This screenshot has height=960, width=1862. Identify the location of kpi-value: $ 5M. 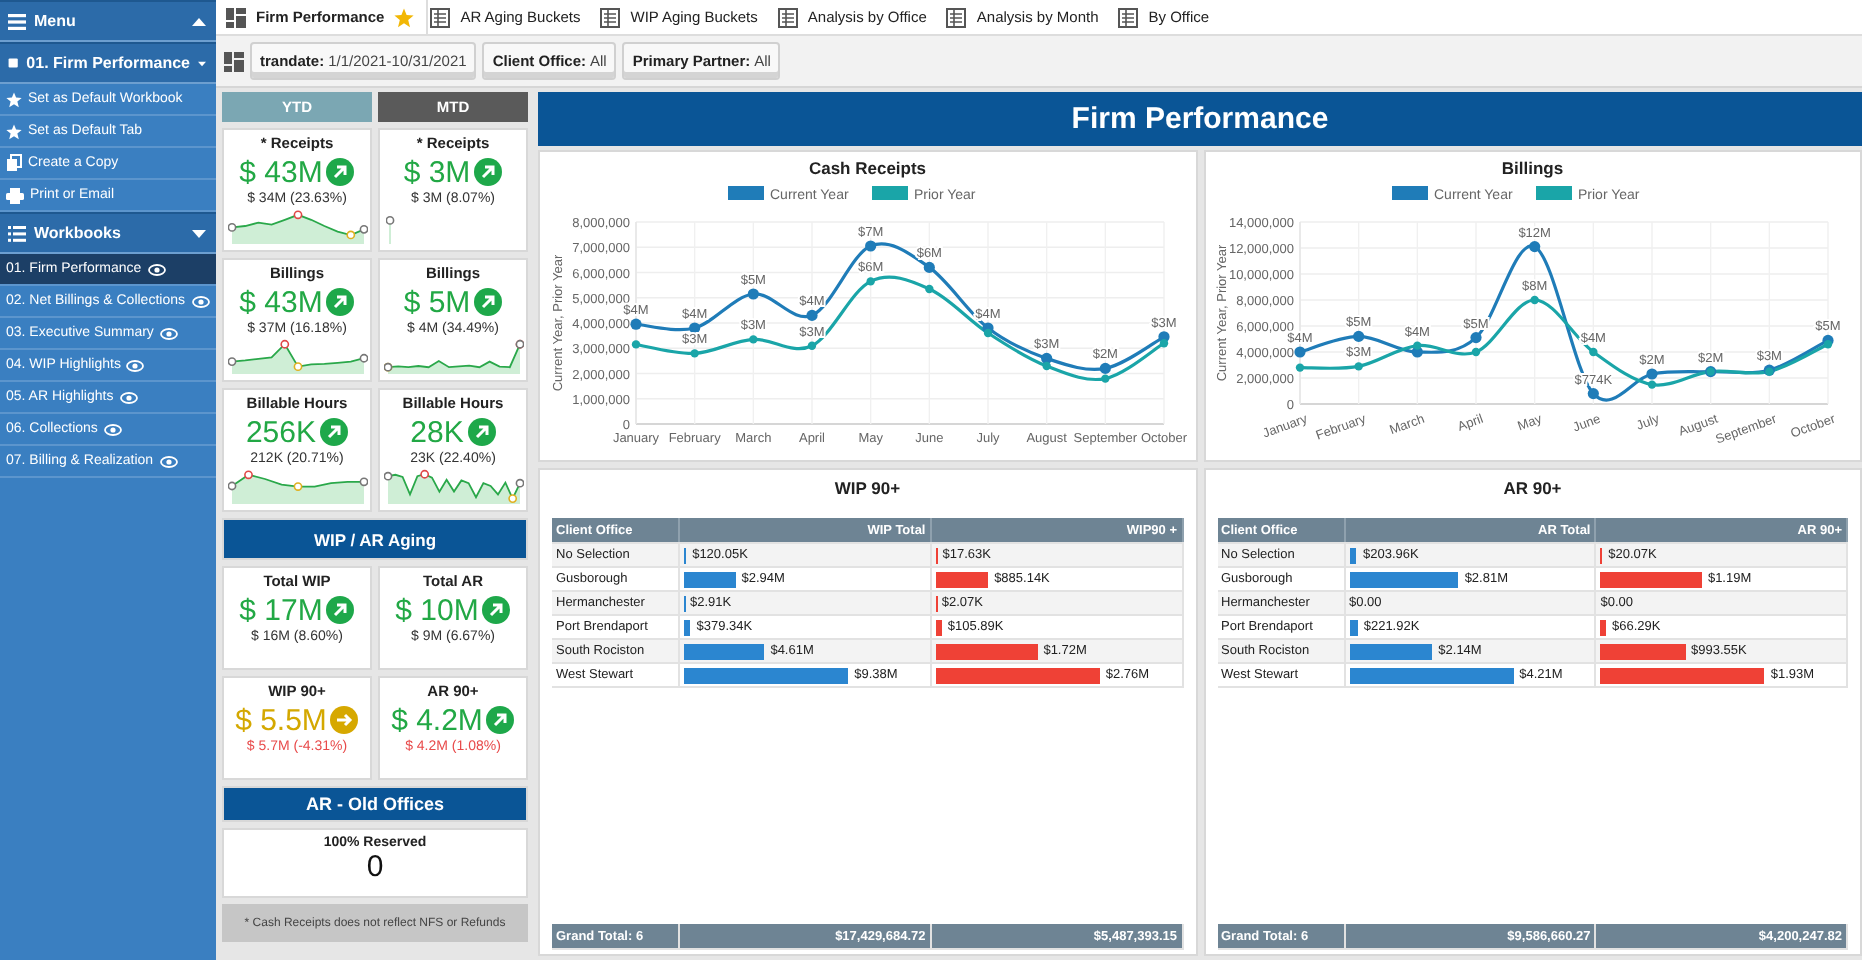
(437, 302).